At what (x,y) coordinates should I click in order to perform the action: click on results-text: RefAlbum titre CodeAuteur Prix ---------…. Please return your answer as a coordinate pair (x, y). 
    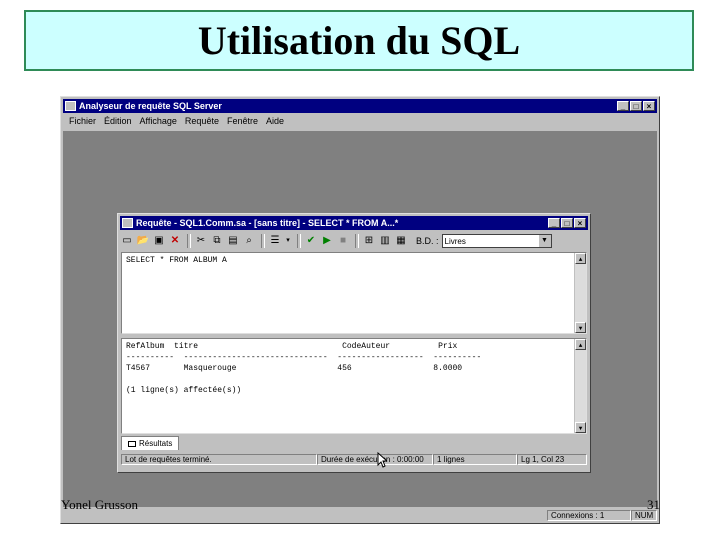
    Looking at the image, I should click on (354, 368).